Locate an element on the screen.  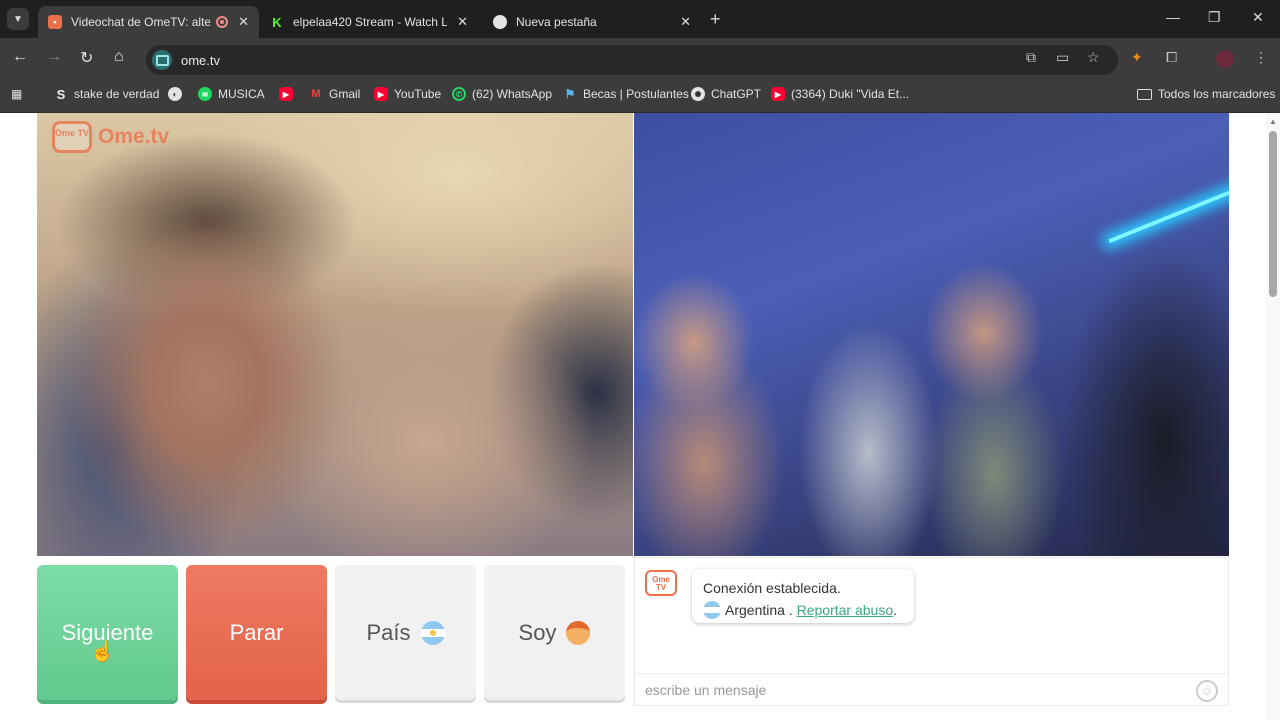
report-abuse-link: Reportar abuso is located at coordinates (845, 610).